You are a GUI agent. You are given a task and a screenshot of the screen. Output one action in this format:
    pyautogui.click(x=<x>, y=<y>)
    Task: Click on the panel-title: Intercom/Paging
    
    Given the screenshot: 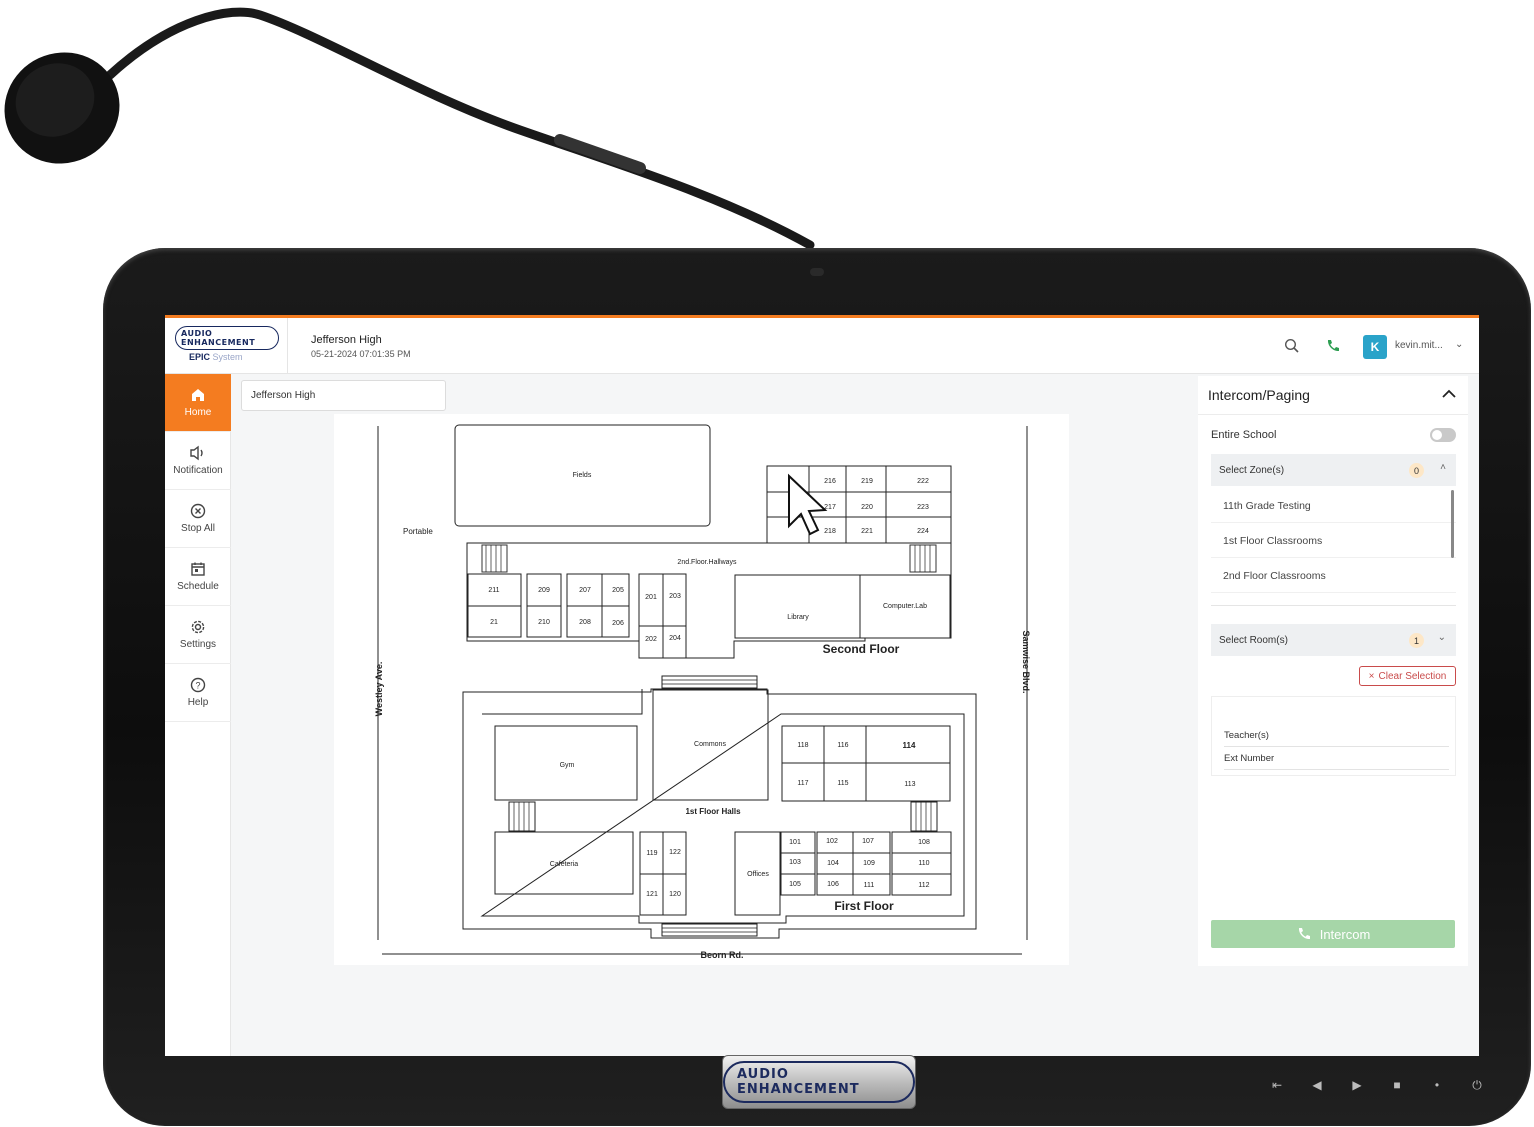 What is the action you would take?
    pyautogui.click(x=1259, y=395)
    